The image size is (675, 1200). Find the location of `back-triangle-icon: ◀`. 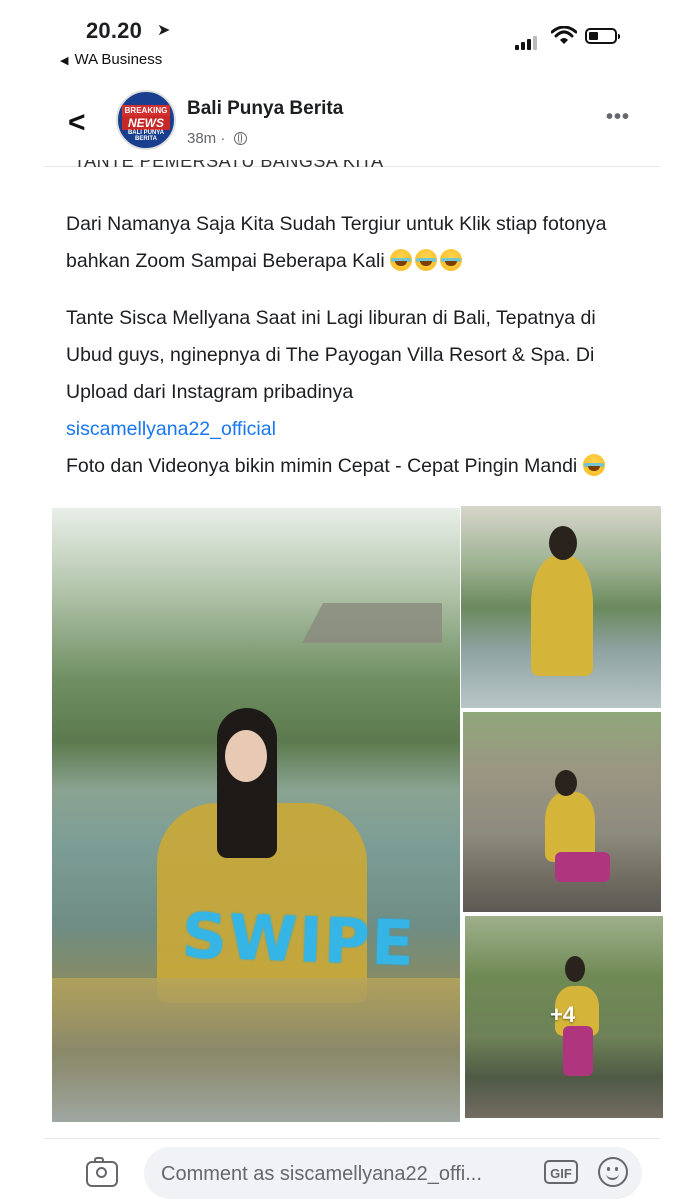

back-triangle-icon: ◀ is located at coordinates (64, 61).